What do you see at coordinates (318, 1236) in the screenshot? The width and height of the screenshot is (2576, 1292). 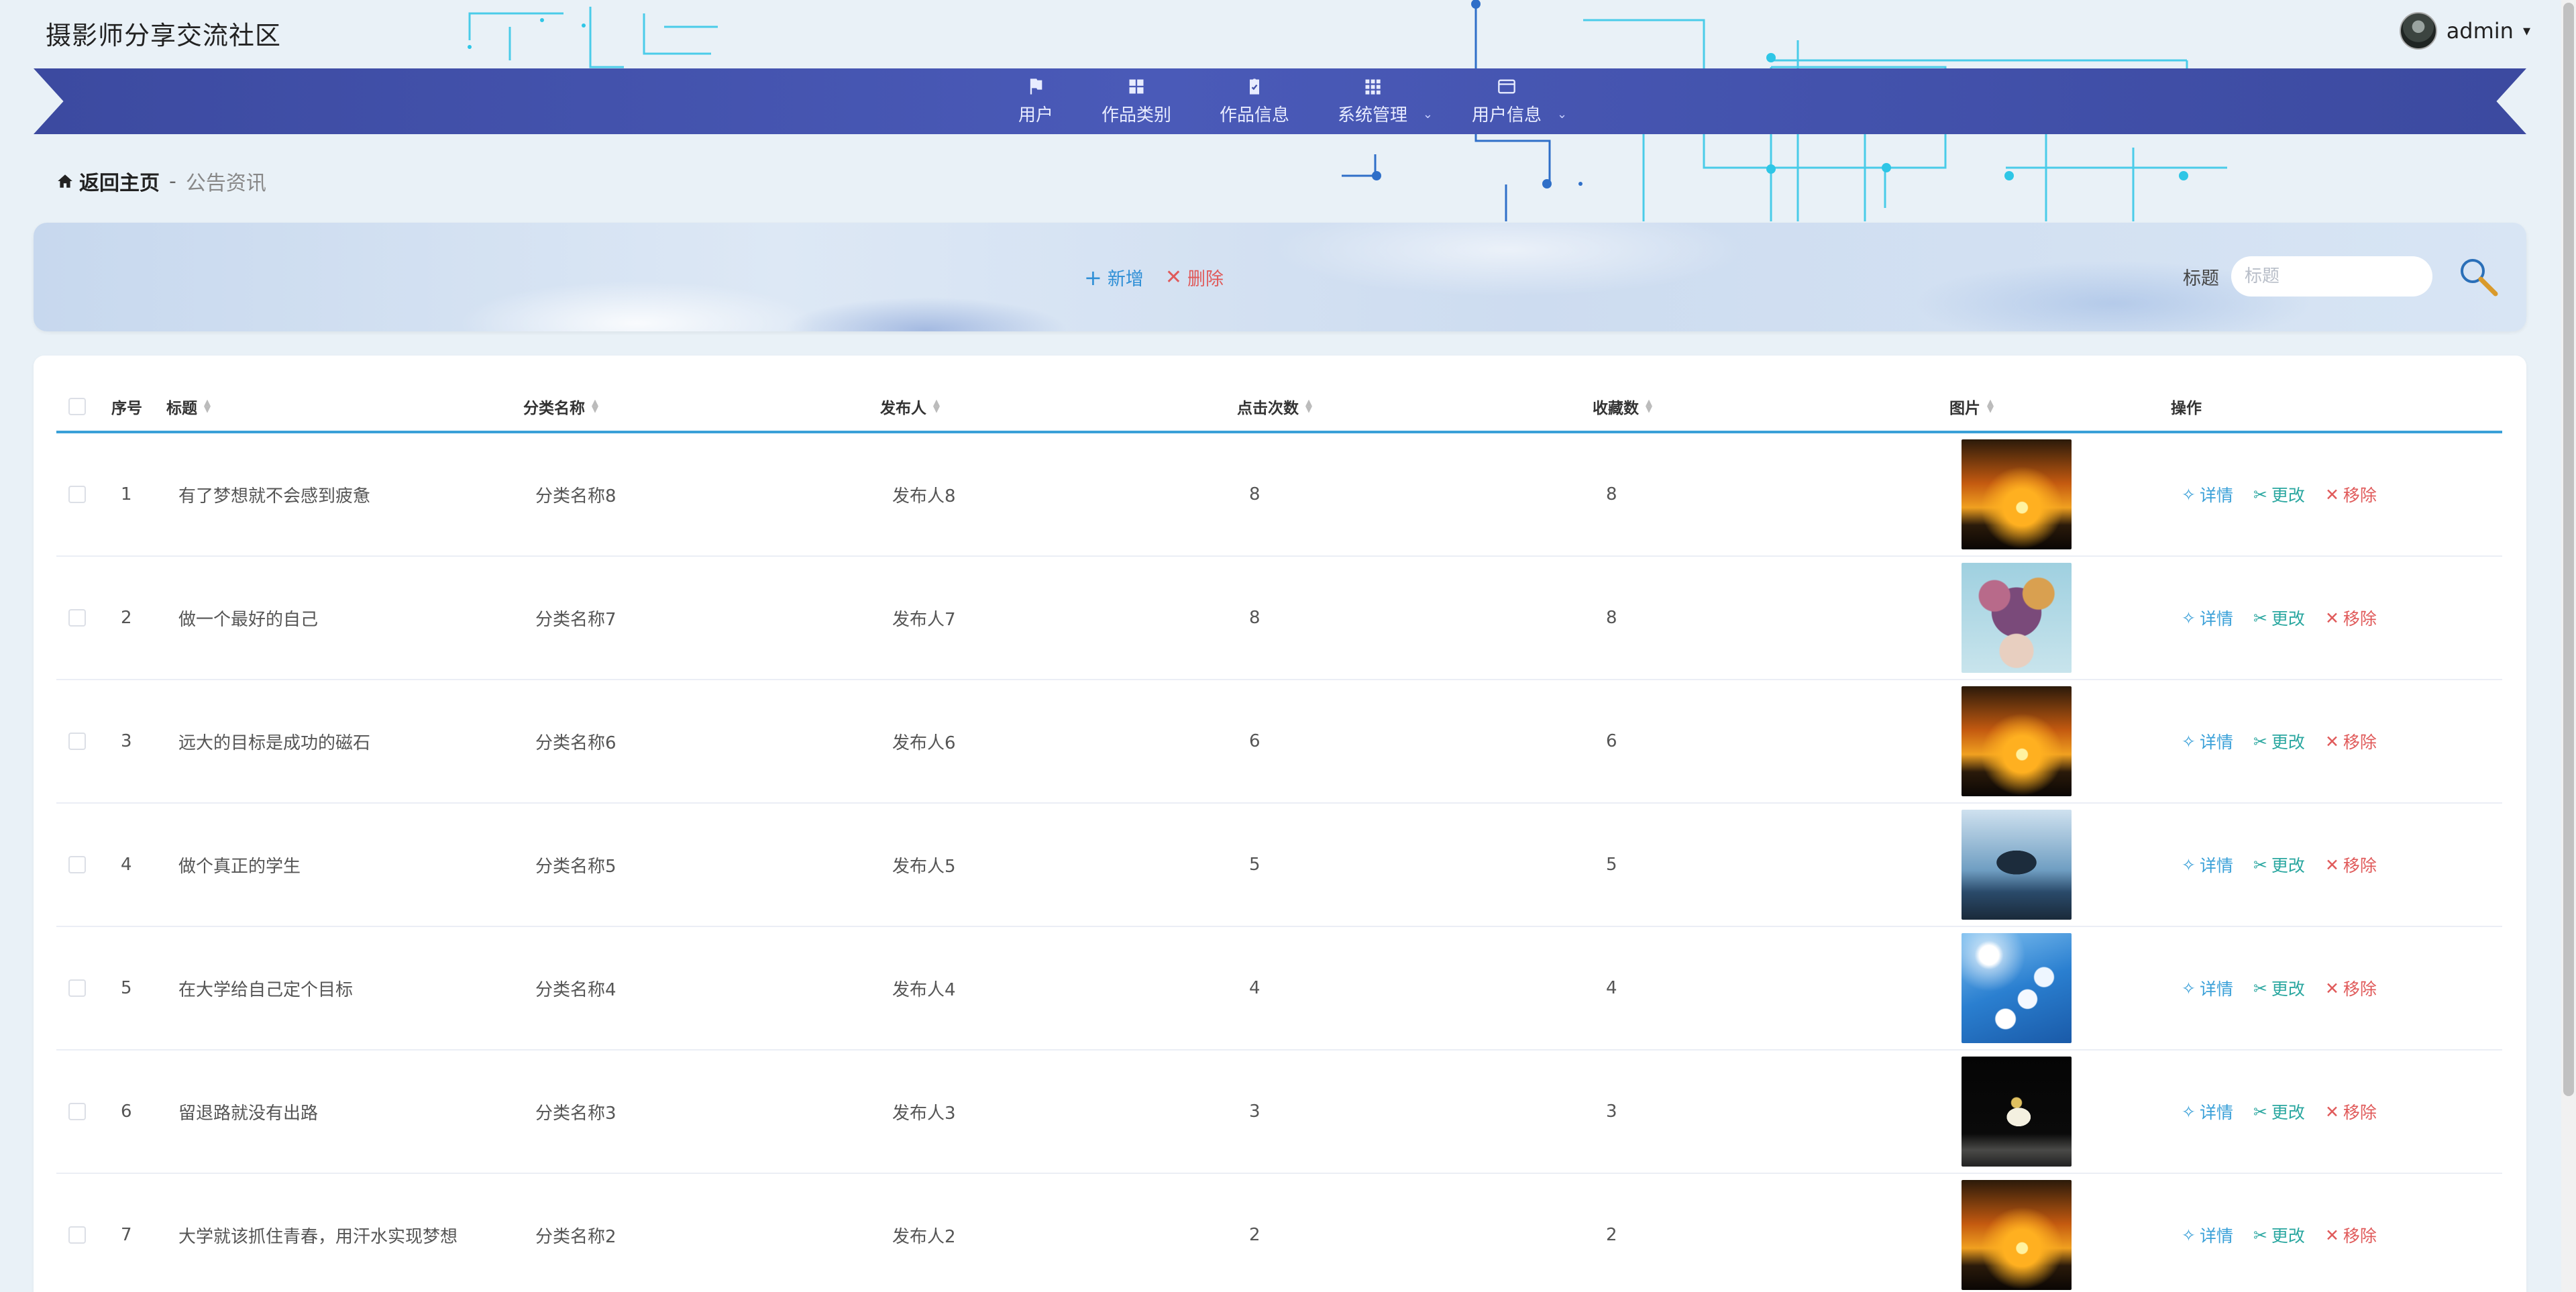 I see `cell-title: 大学就该抓住青春，用汗水实现梦想` at bounding box center [318, 1236].